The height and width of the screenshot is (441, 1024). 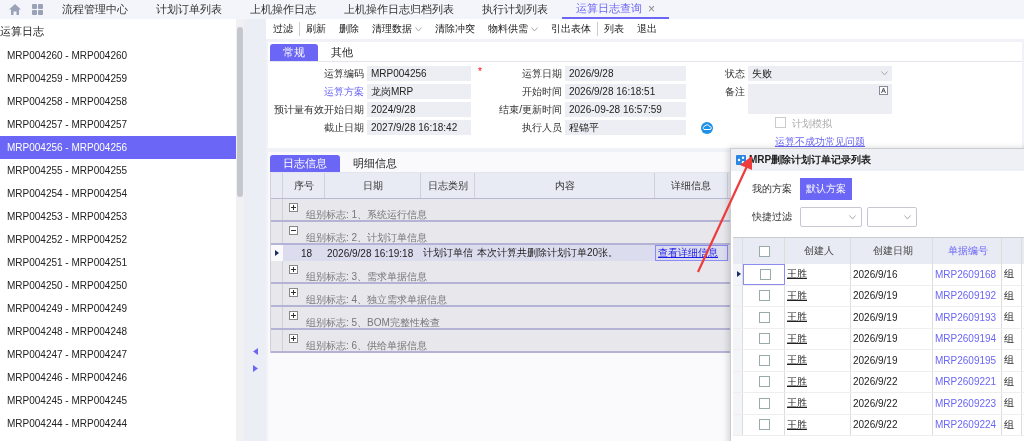 What do you see at coordinates (878, 296) in the screenshot?
I see `table-row: 王胜 2026/9/19 MRP2609192 组` at bounding box center [878, 296].